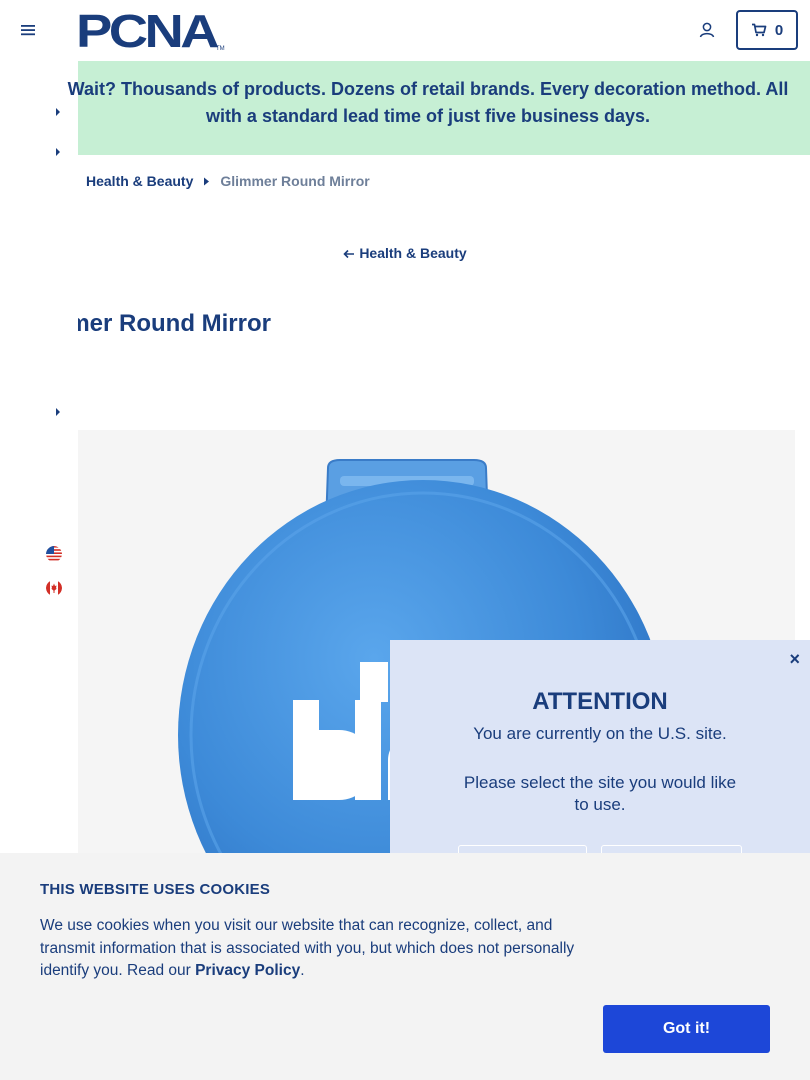 Image resolution: width=810 pixels, height=1080 pixels. Describe the element at coordinates (54, 554) in the screenshot. I see `us-flag-icon` at that location.